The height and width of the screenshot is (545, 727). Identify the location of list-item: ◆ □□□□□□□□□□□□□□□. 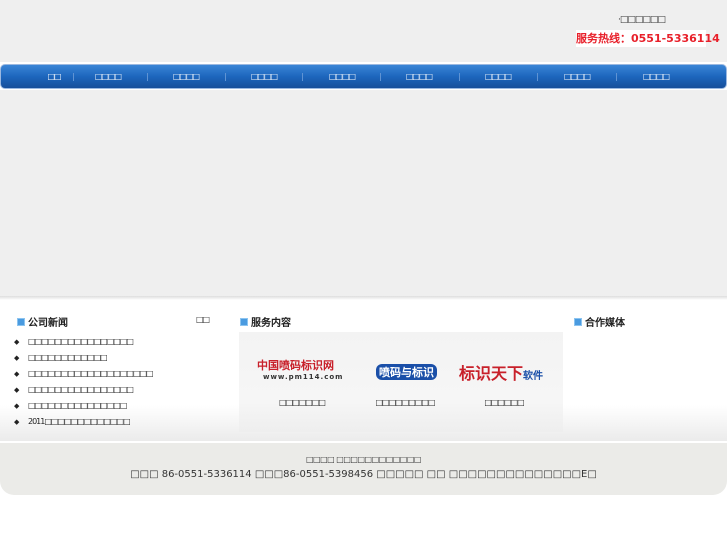
(83, 406).